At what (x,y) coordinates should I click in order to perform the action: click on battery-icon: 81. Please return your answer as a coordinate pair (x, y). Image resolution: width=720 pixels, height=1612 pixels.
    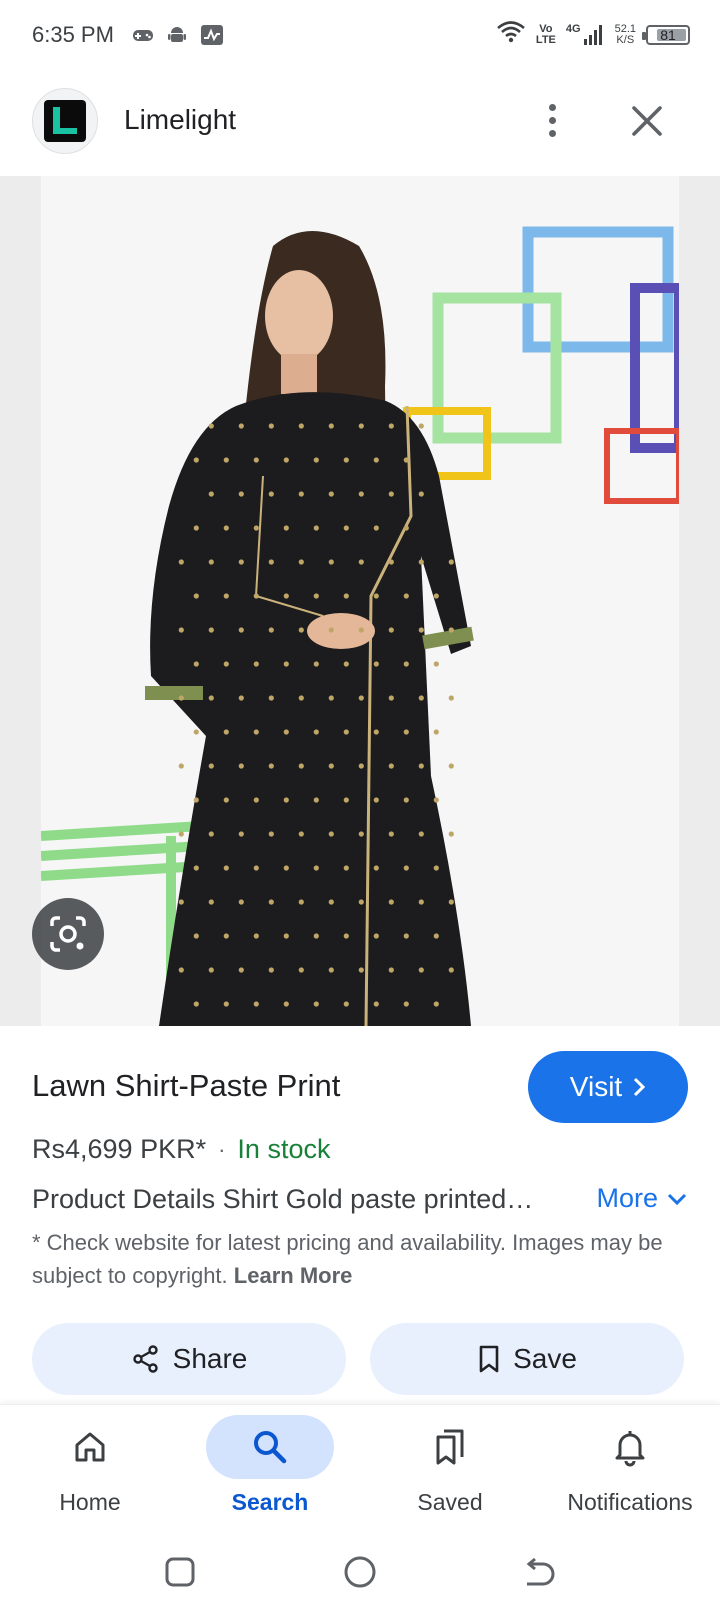
    Looking at the image, I should click on (666, 34).